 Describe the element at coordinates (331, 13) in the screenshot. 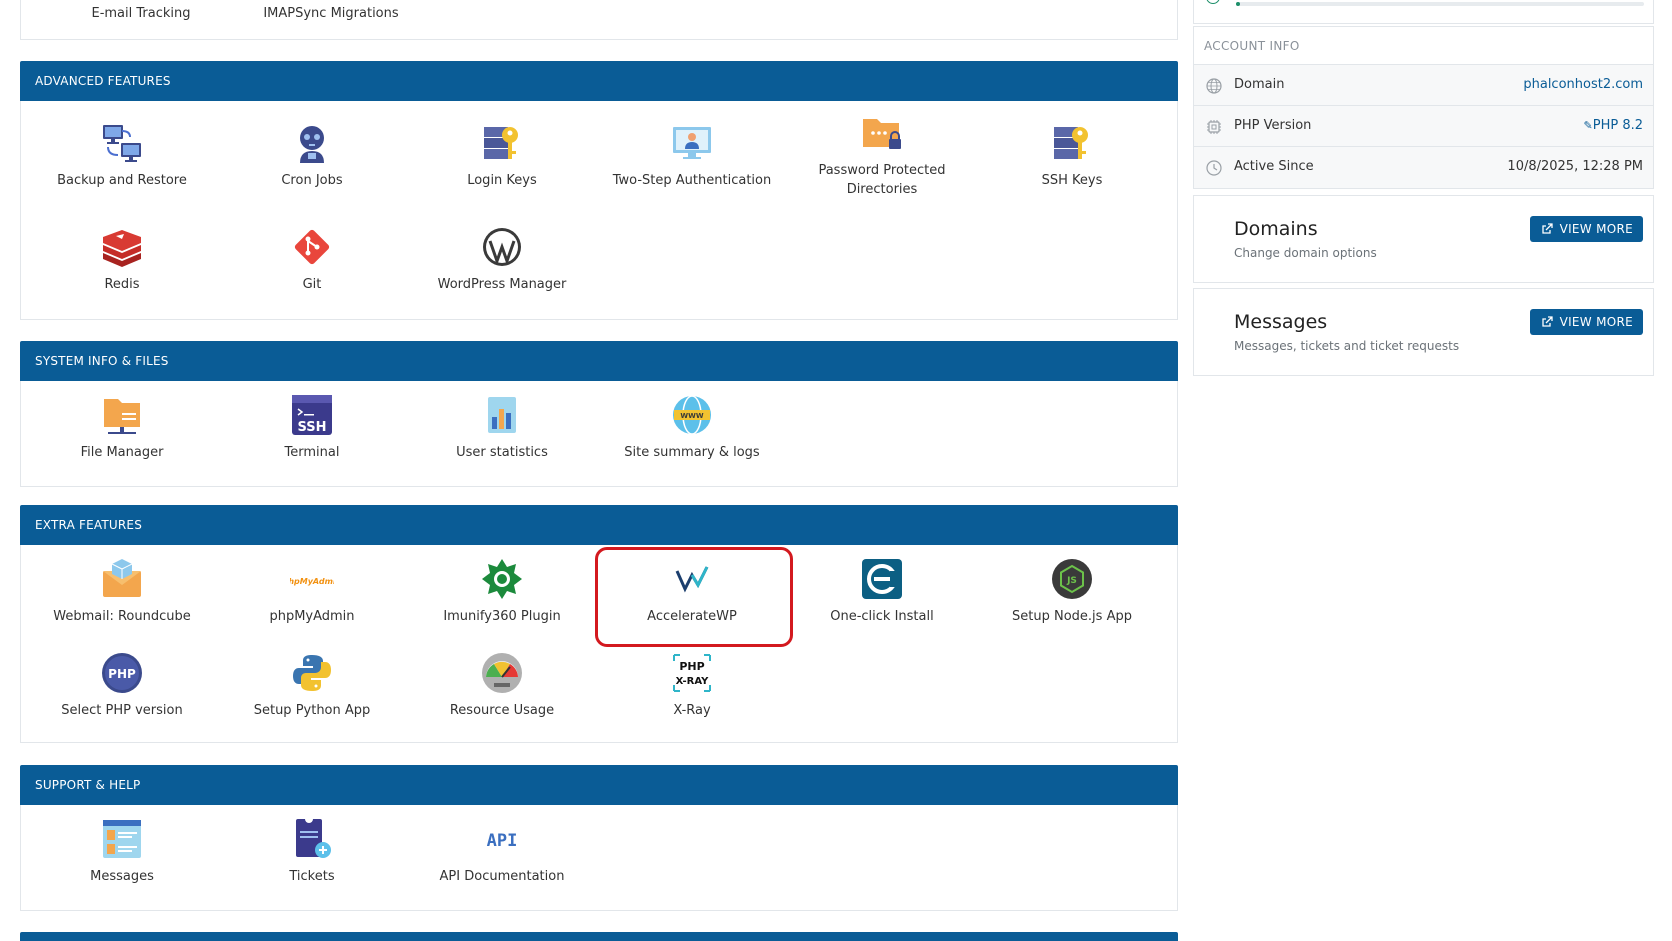

I see `tile-imapsync-migrations: IMAPSync Migrations` at that location.